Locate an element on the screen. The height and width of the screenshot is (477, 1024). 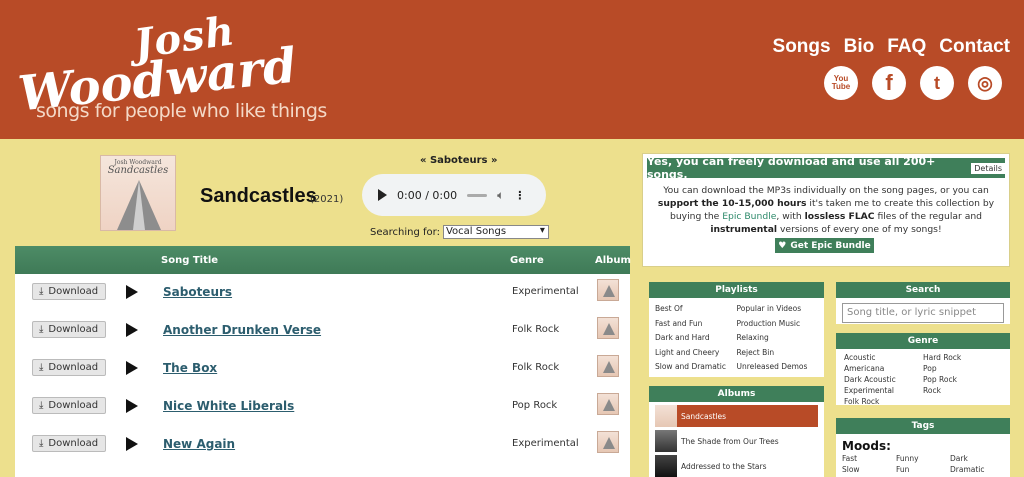
table-row: ⤓ Download Nice White Liberals Pop Rock is located at coordinates (322, 407).